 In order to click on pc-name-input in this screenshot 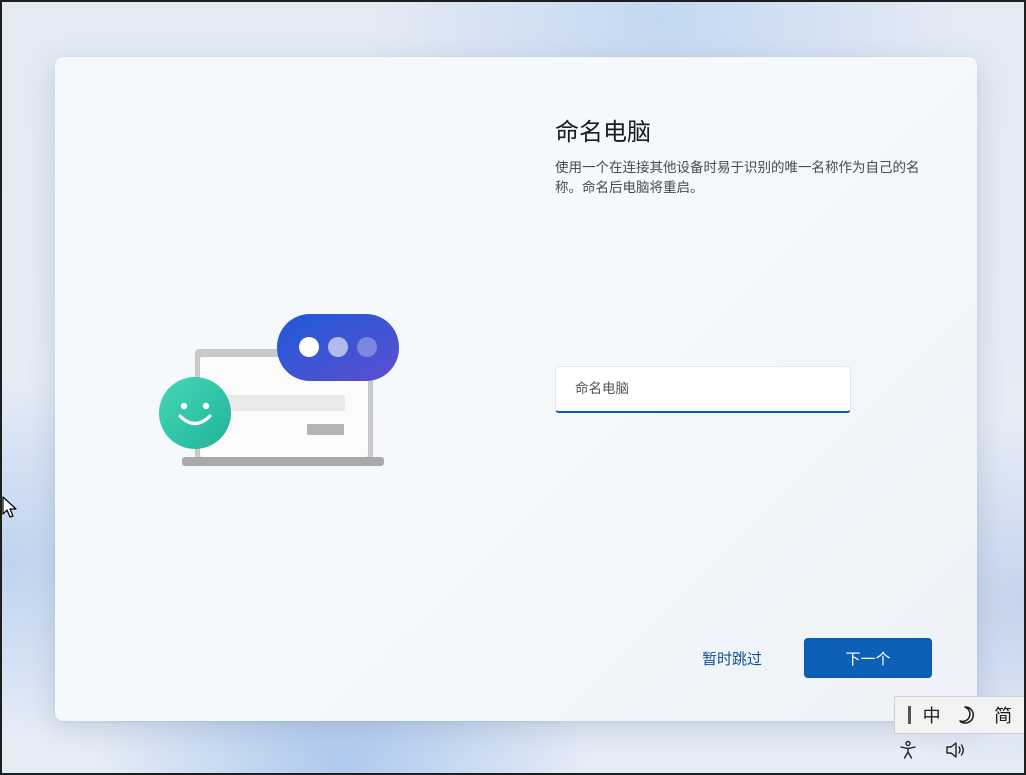, I will do `click(703, 389)`.